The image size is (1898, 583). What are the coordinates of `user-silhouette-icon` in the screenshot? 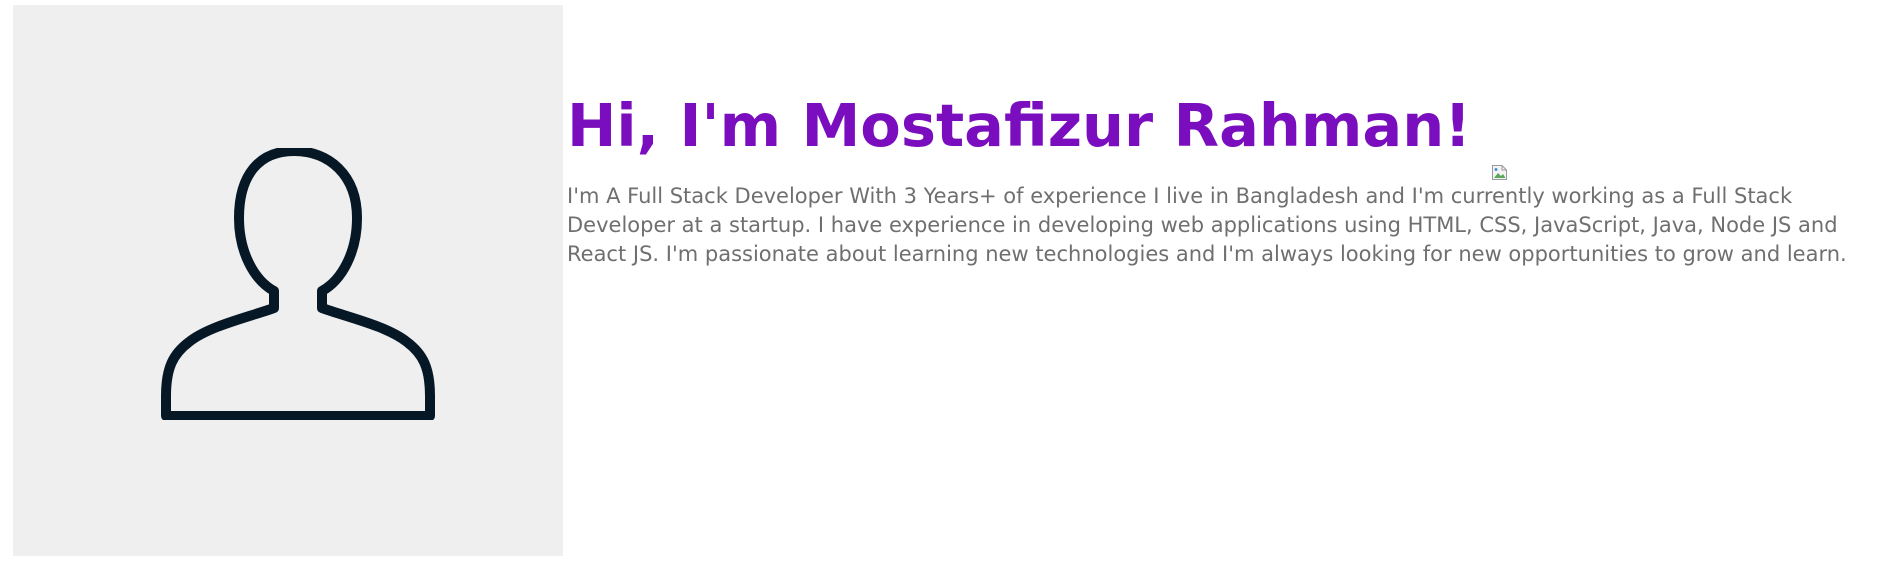 It's located at (298, 284).